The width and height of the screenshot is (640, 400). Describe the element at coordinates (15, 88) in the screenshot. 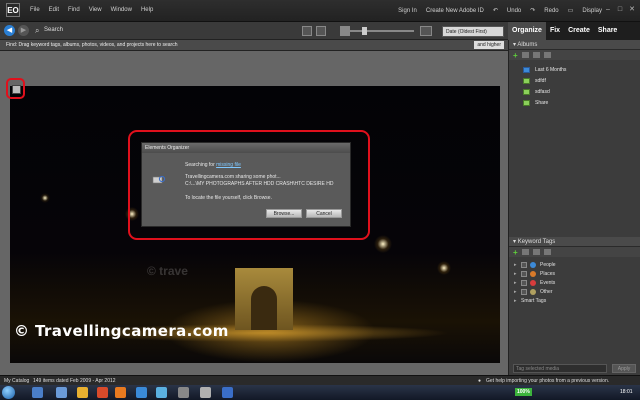

I see `highlight-badge` at that location.